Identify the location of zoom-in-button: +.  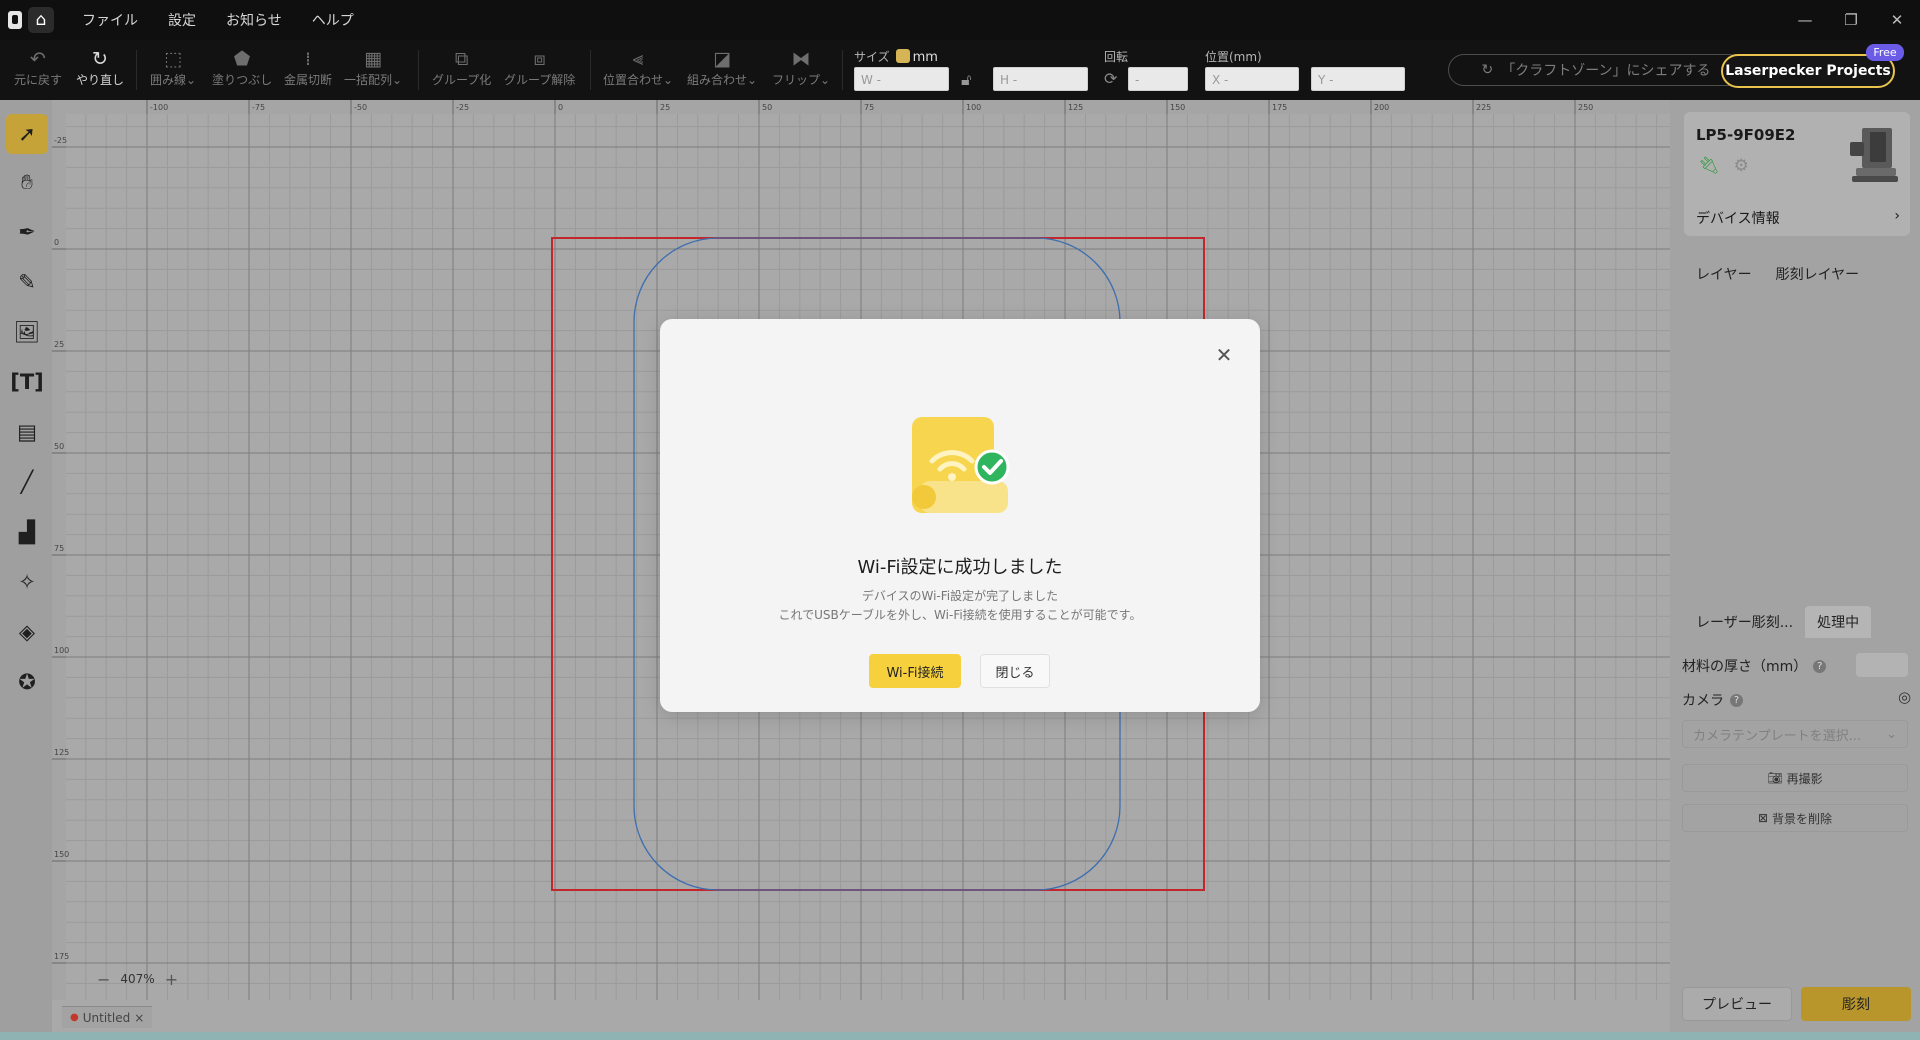
(171, 979).